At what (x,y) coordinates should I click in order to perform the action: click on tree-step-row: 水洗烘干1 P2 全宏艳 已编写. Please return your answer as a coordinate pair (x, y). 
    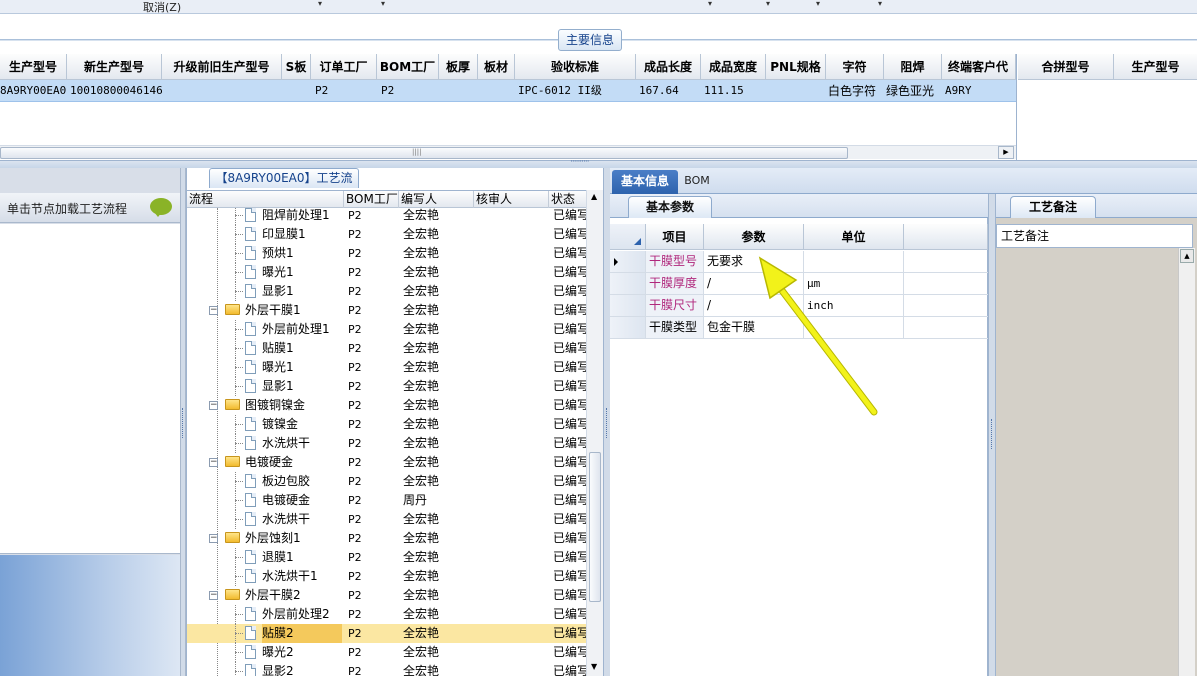
    Looking at the image, I should click on (387, 576).